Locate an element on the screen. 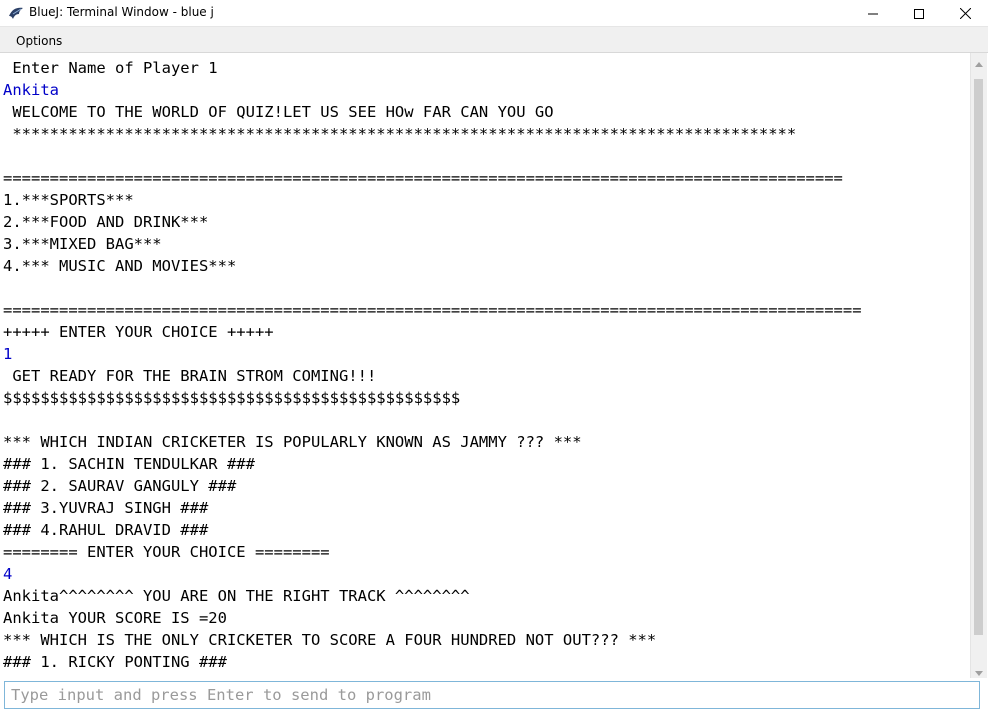 The image size is (988, 714). output-line: ### 1. RICKY PONTING ### is located at coordinates (115, 662).